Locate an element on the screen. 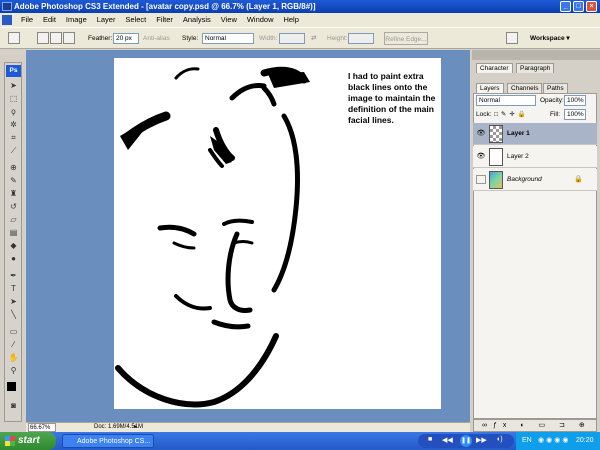 This screenshot has width=600, height=450. layer-name: Background is located at coordinates (524, 179).